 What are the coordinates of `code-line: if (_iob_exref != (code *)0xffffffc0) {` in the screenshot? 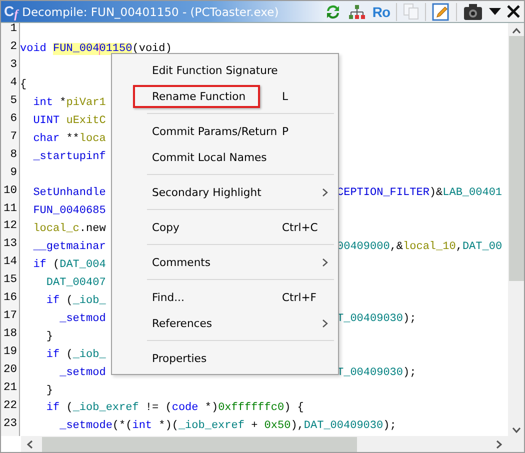 It's located at (174, 408).